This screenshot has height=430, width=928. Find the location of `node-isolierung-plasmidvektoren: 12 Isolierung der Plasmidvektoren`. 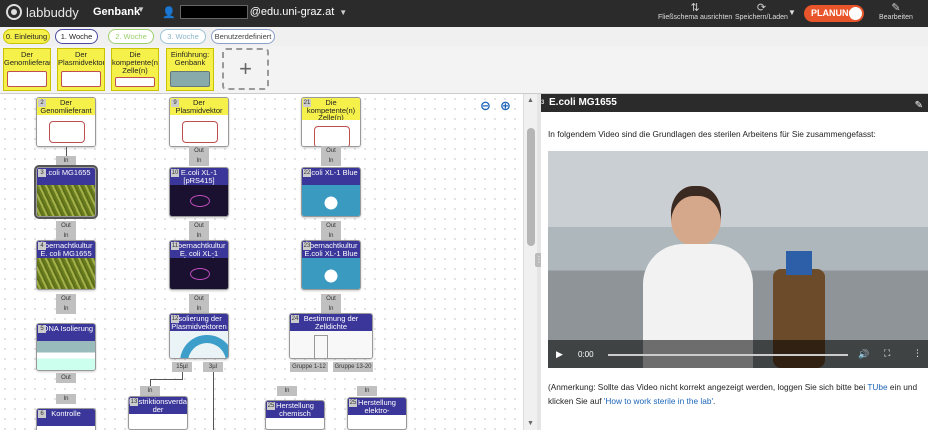

node-isolierung-plasmidvektoren: 12 Isolierung der Plasmidvektoren is located at coordinates (199, 336).